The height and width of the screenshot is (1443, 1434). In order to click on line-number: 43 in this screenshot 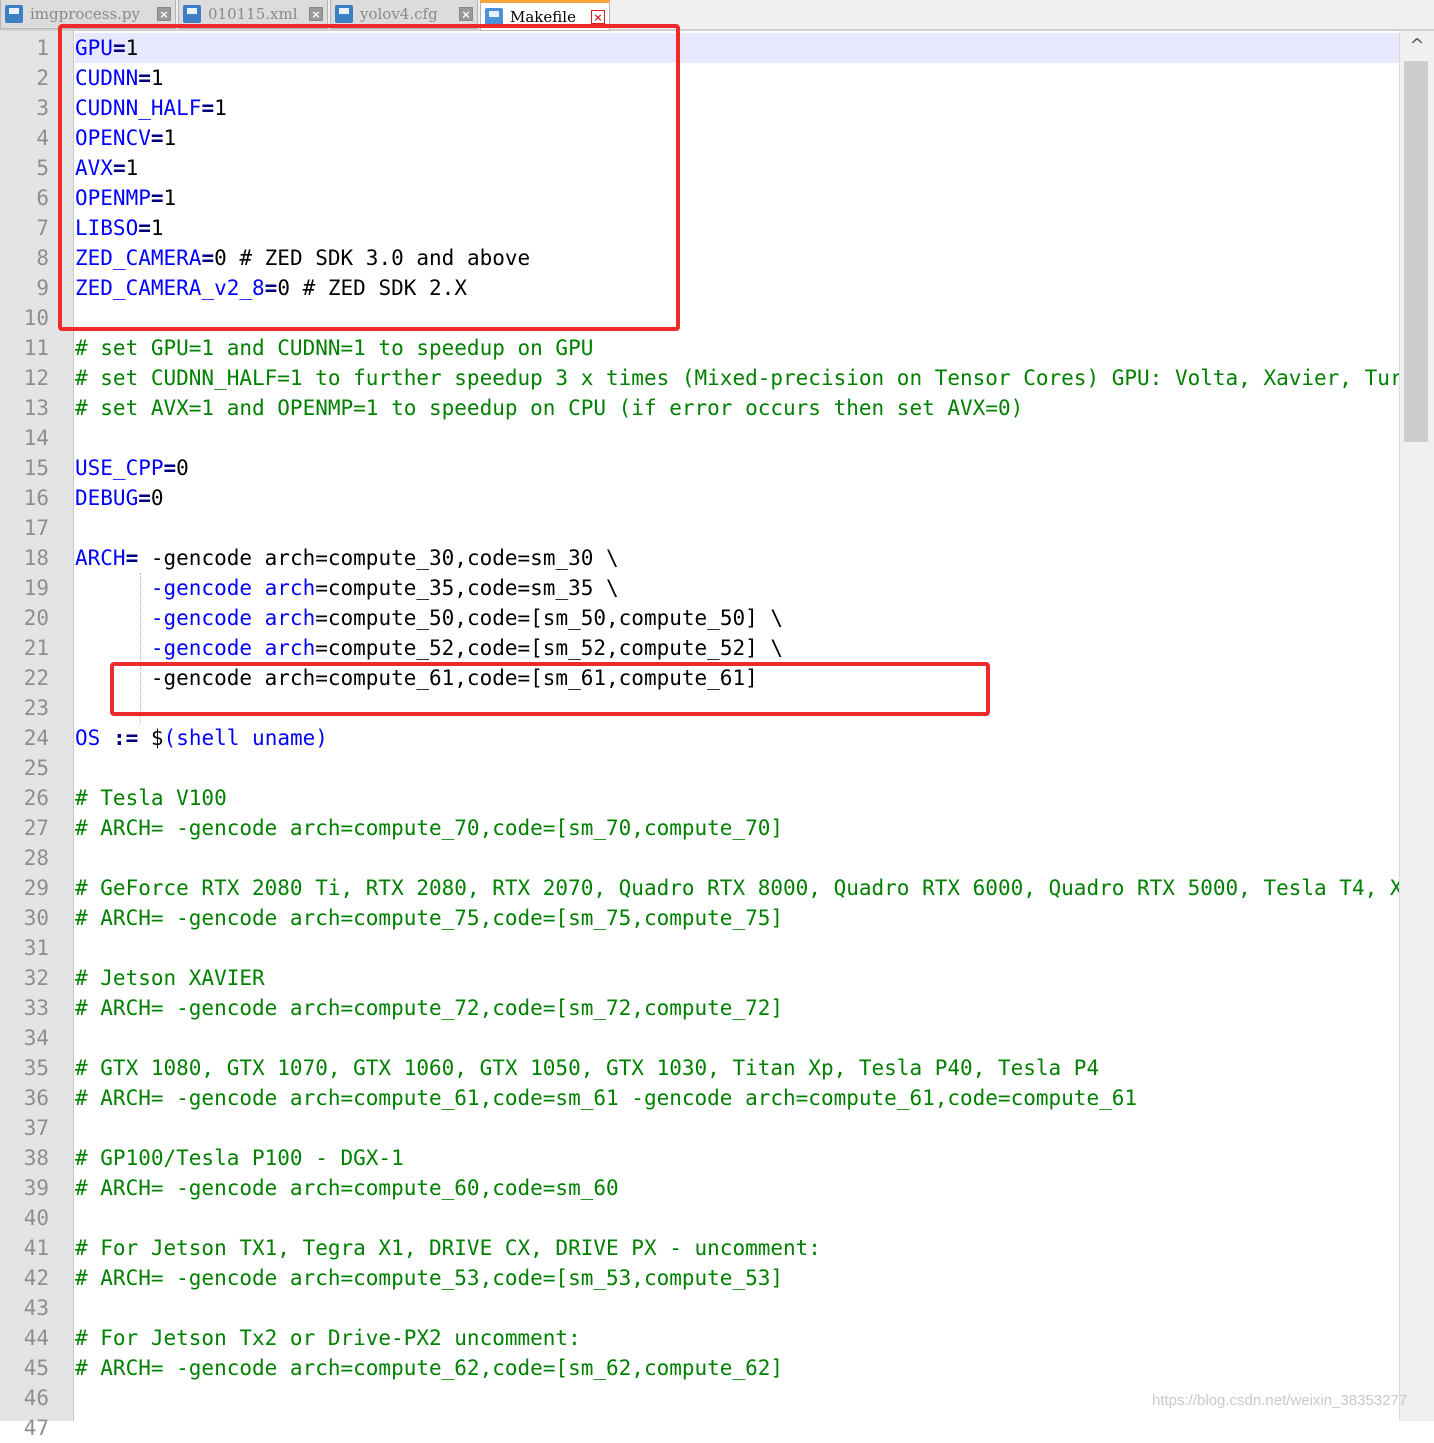, I will do `click(36, 1308)`.